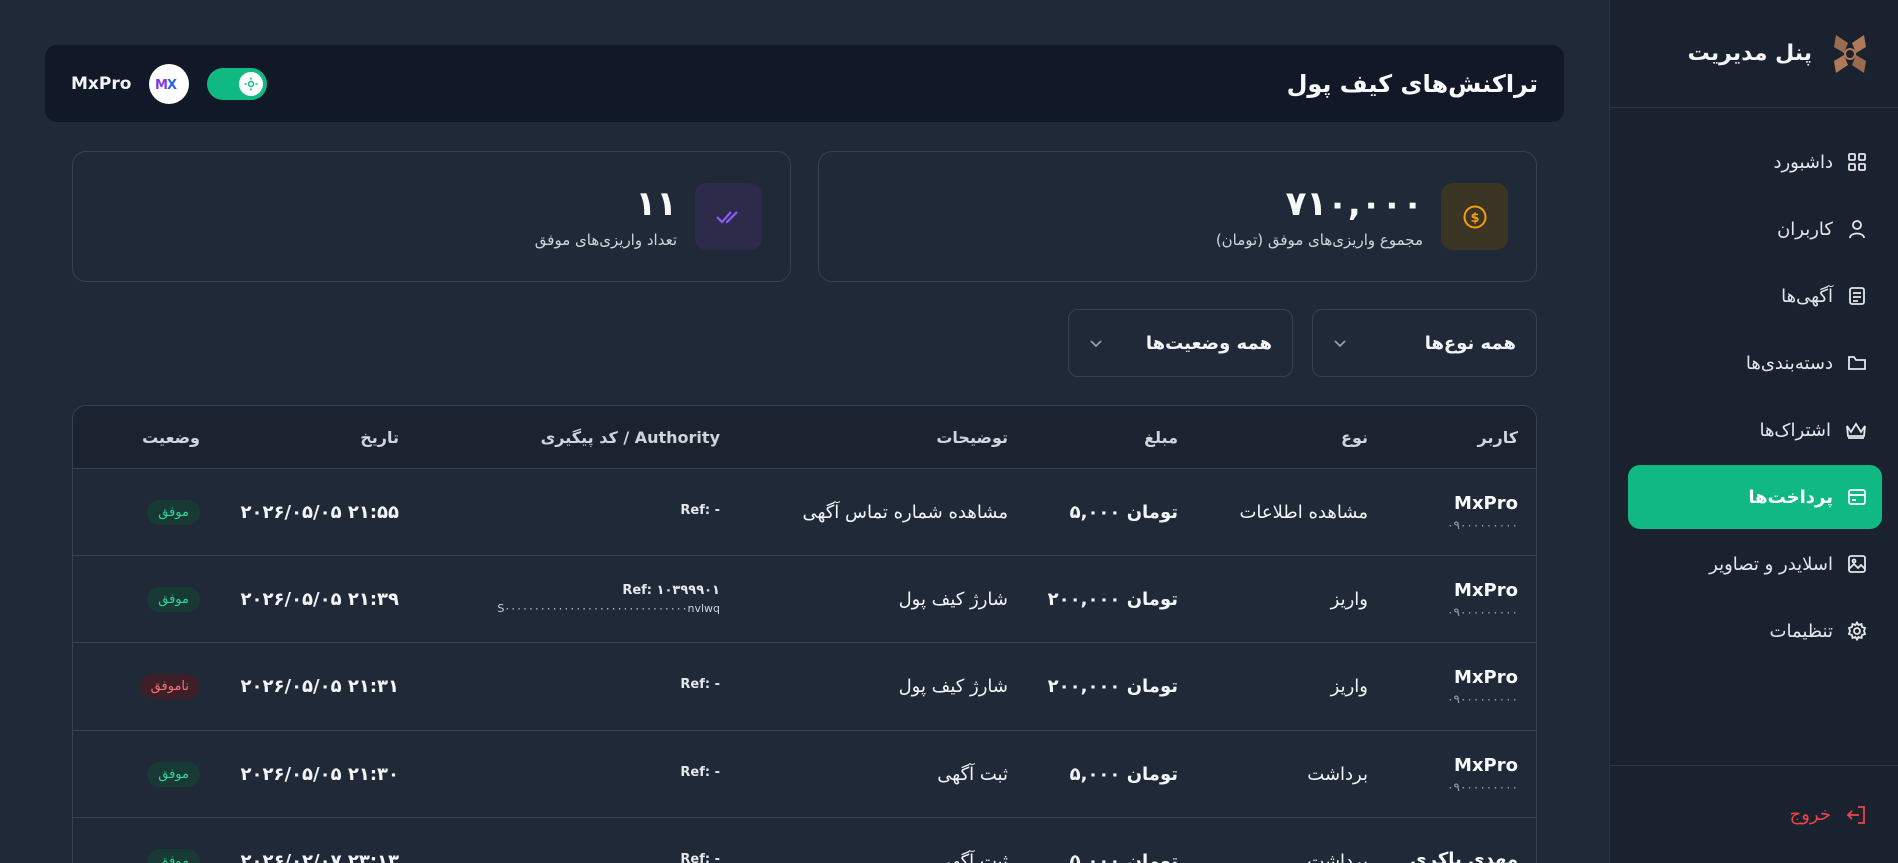 This screenshot has height=863, width=1898. Describe the element at coordinates (1856, 430) in the screenshot. I see `crown-icon` at that location.